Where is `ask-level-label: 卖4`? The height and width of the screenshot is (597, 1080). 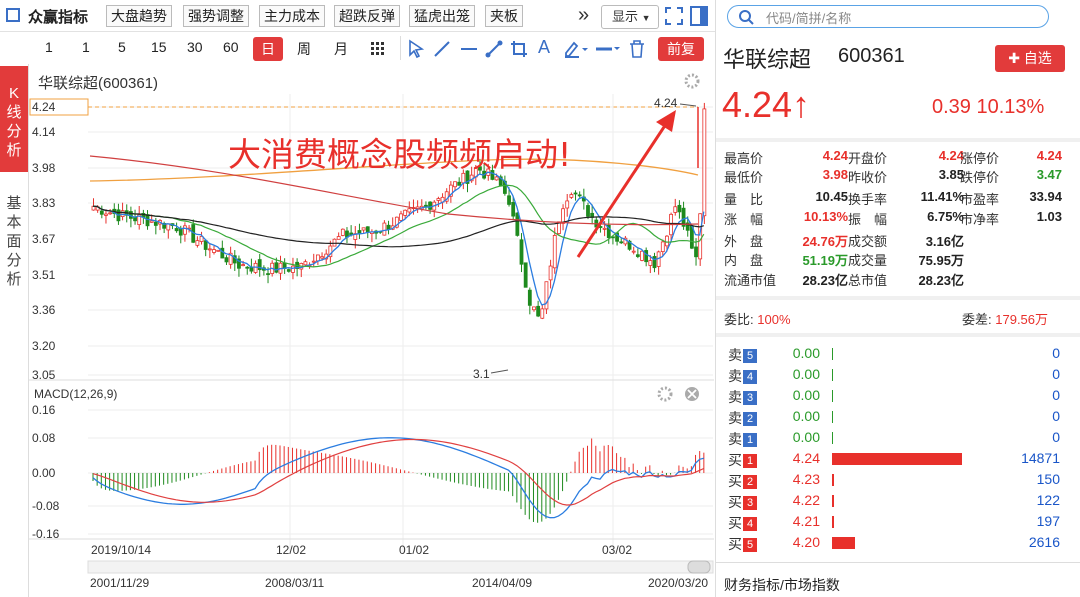 ask-level-label: 卖4 is located at coordinates (742, 376).